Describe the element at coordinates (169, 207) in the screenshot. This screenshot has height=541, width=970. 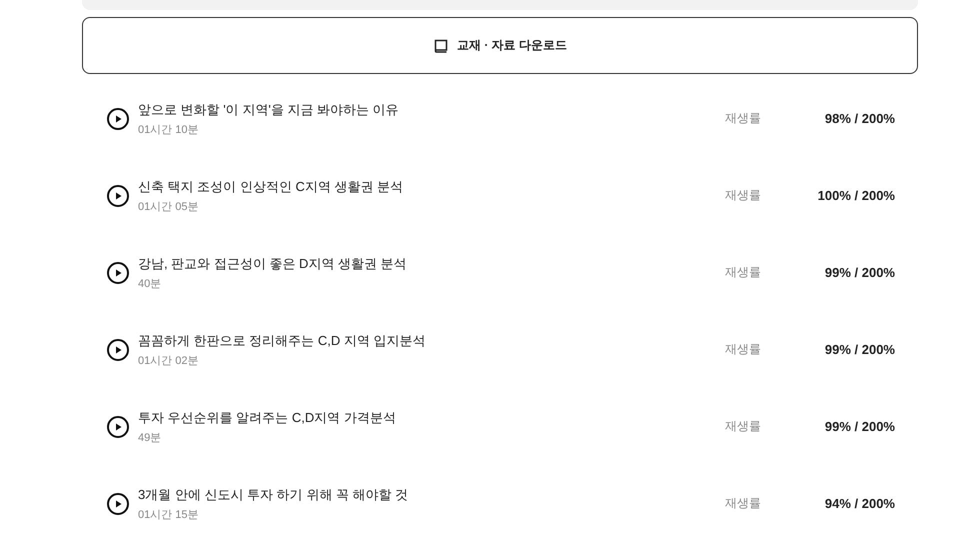
I see `lesson-duration: 01시간 05분` at that location.